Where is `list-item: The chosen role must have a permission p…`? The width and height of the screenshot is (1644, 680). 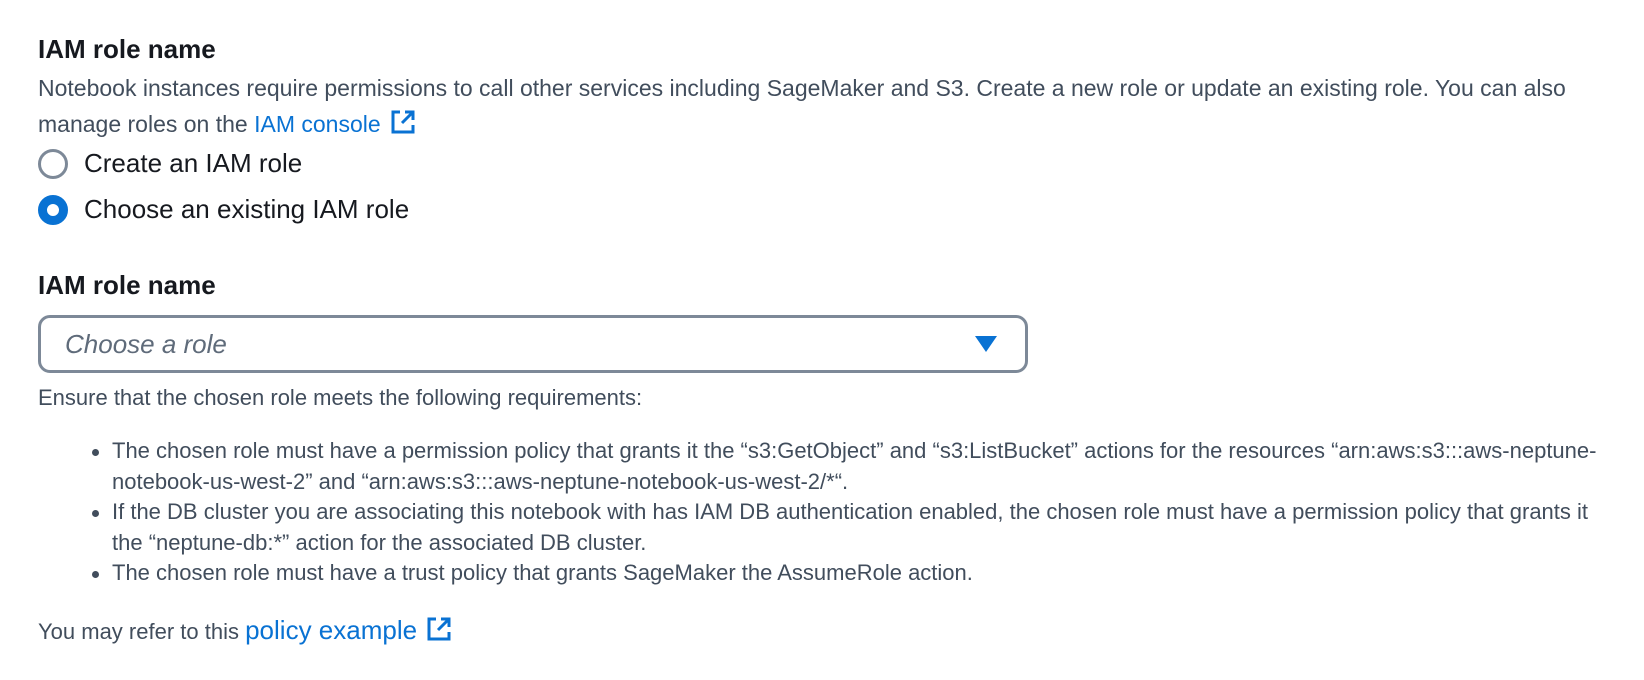 list-item: The chosen role must have a permission p… is located at coordinates (852, 466).